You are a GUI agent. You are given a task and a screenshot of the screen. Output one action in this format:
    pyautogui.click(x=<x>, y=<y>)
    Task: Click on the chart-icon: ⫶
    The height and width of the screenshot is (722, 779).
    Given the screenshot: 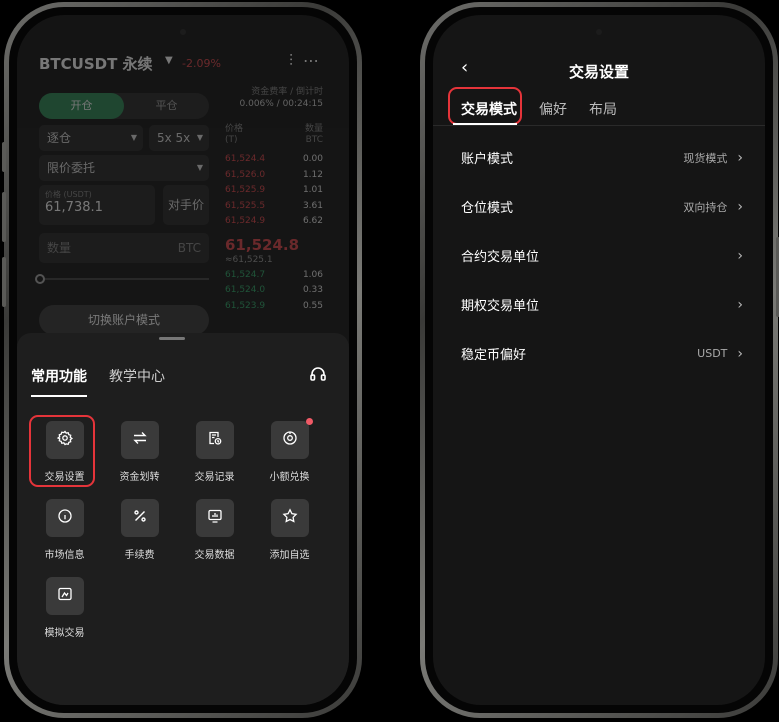 What is the action you would take?
    pyautogui.click(x=296, y=60)
    